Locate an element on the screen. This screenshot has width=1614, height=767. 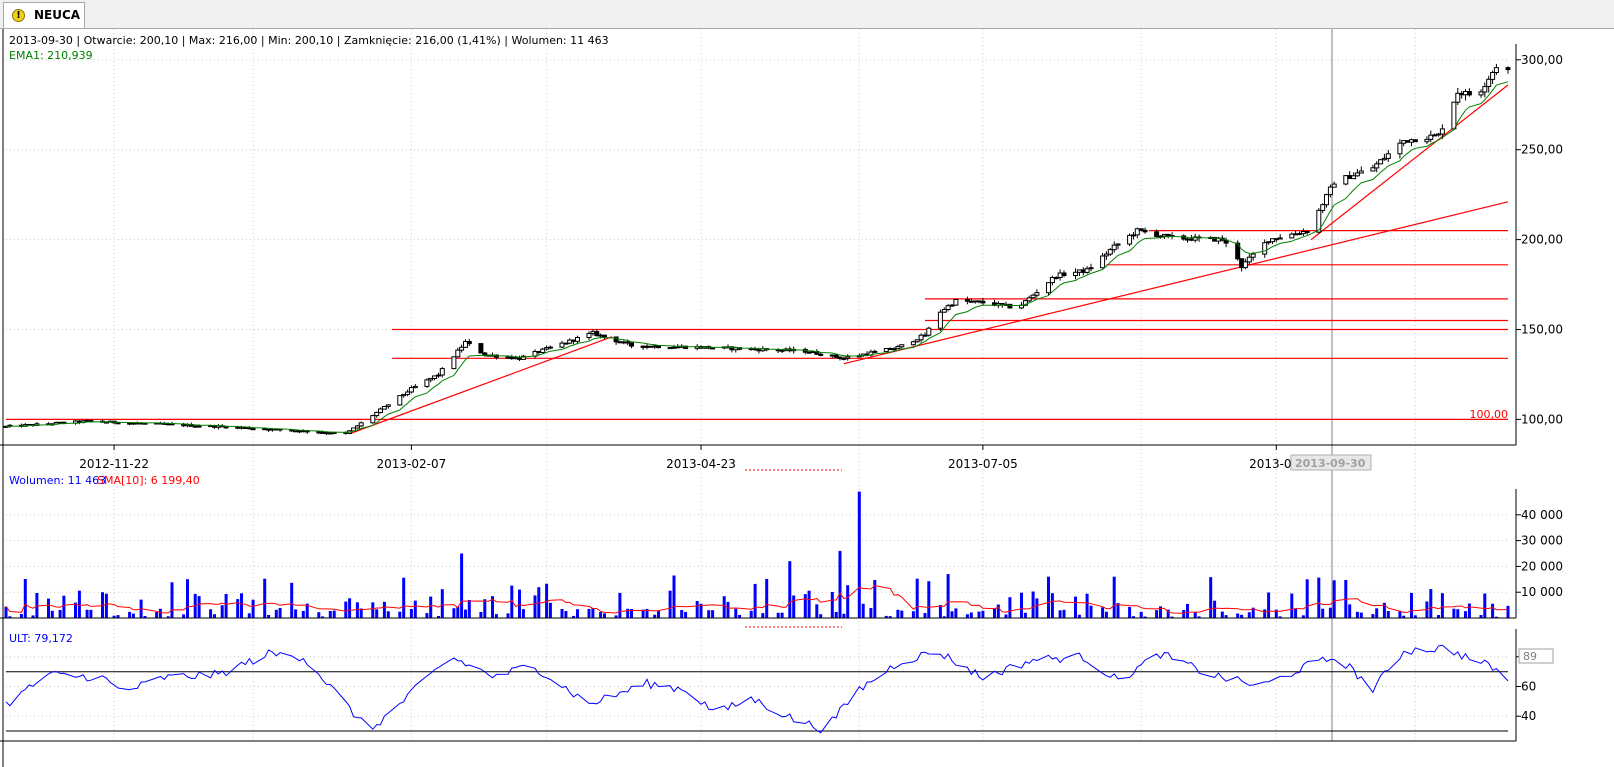
sma-label: SMA[10]: 6 199,40 is located at coordinates (148, 480).